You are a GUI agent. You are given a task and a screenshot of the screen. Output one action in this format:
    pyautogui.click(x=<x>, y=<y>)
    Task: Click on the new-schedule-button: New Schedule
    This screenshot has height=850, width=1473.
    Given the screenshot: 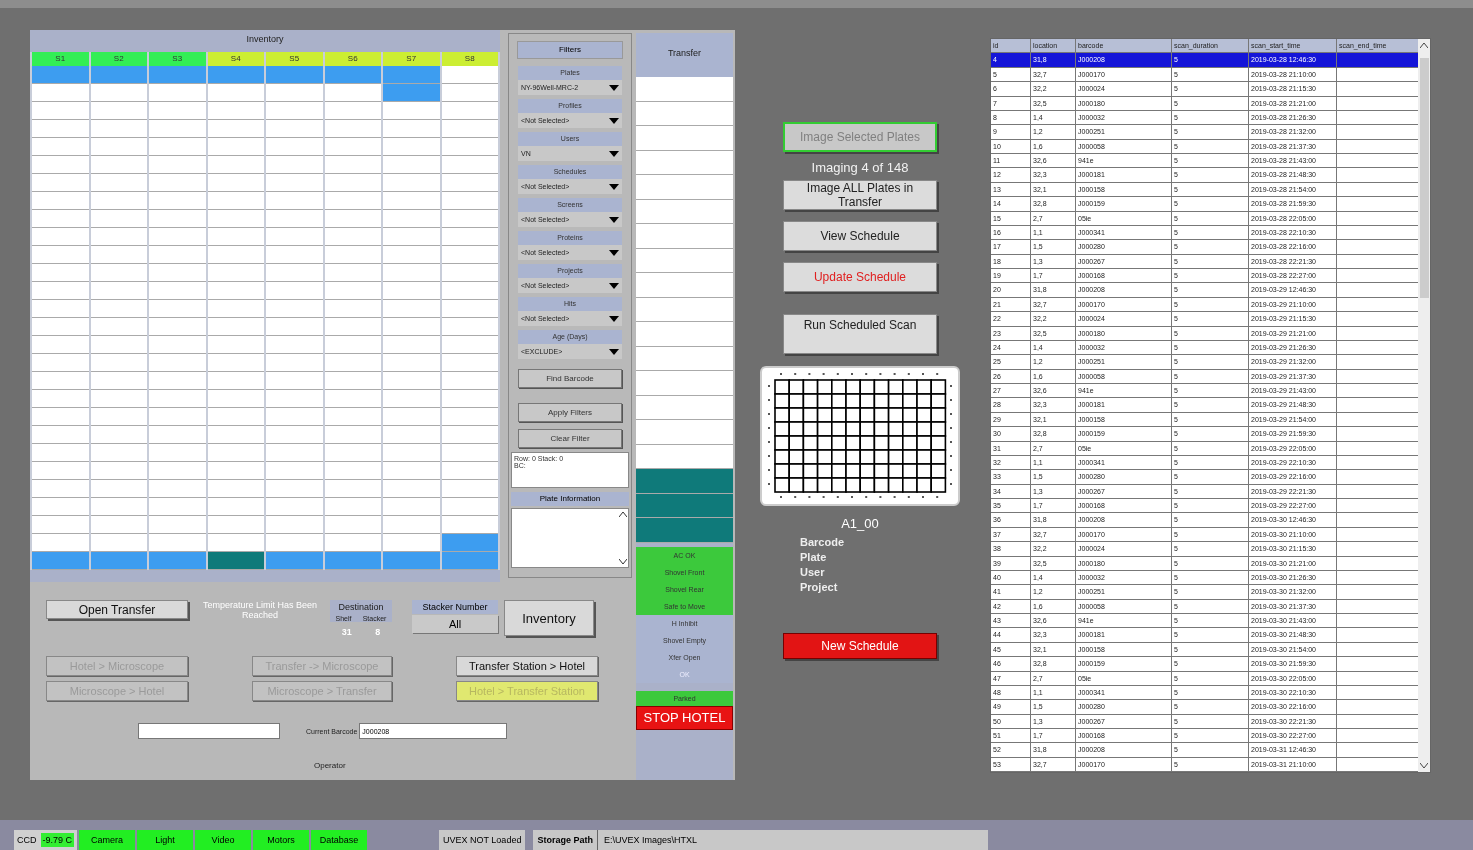 What is the action you would take?
    pyautogui.click(x=860, y=646)
    